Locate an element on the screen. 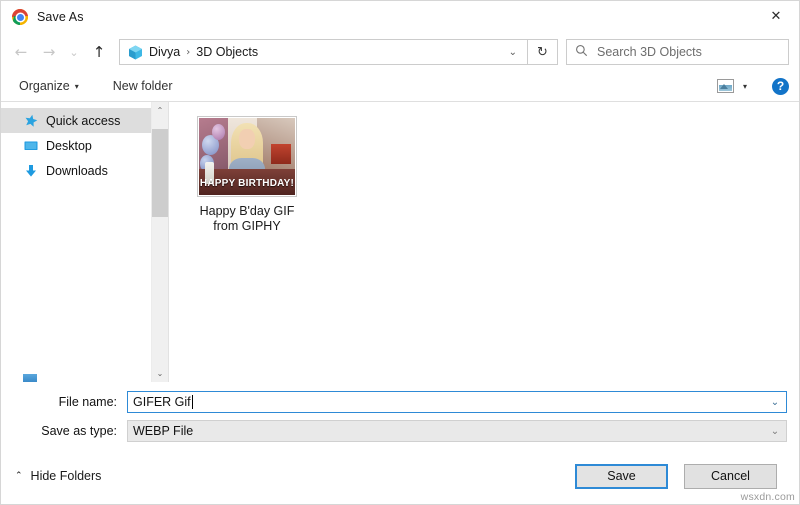  watermark: wsxdn.com is located at coordinates (767, 497).